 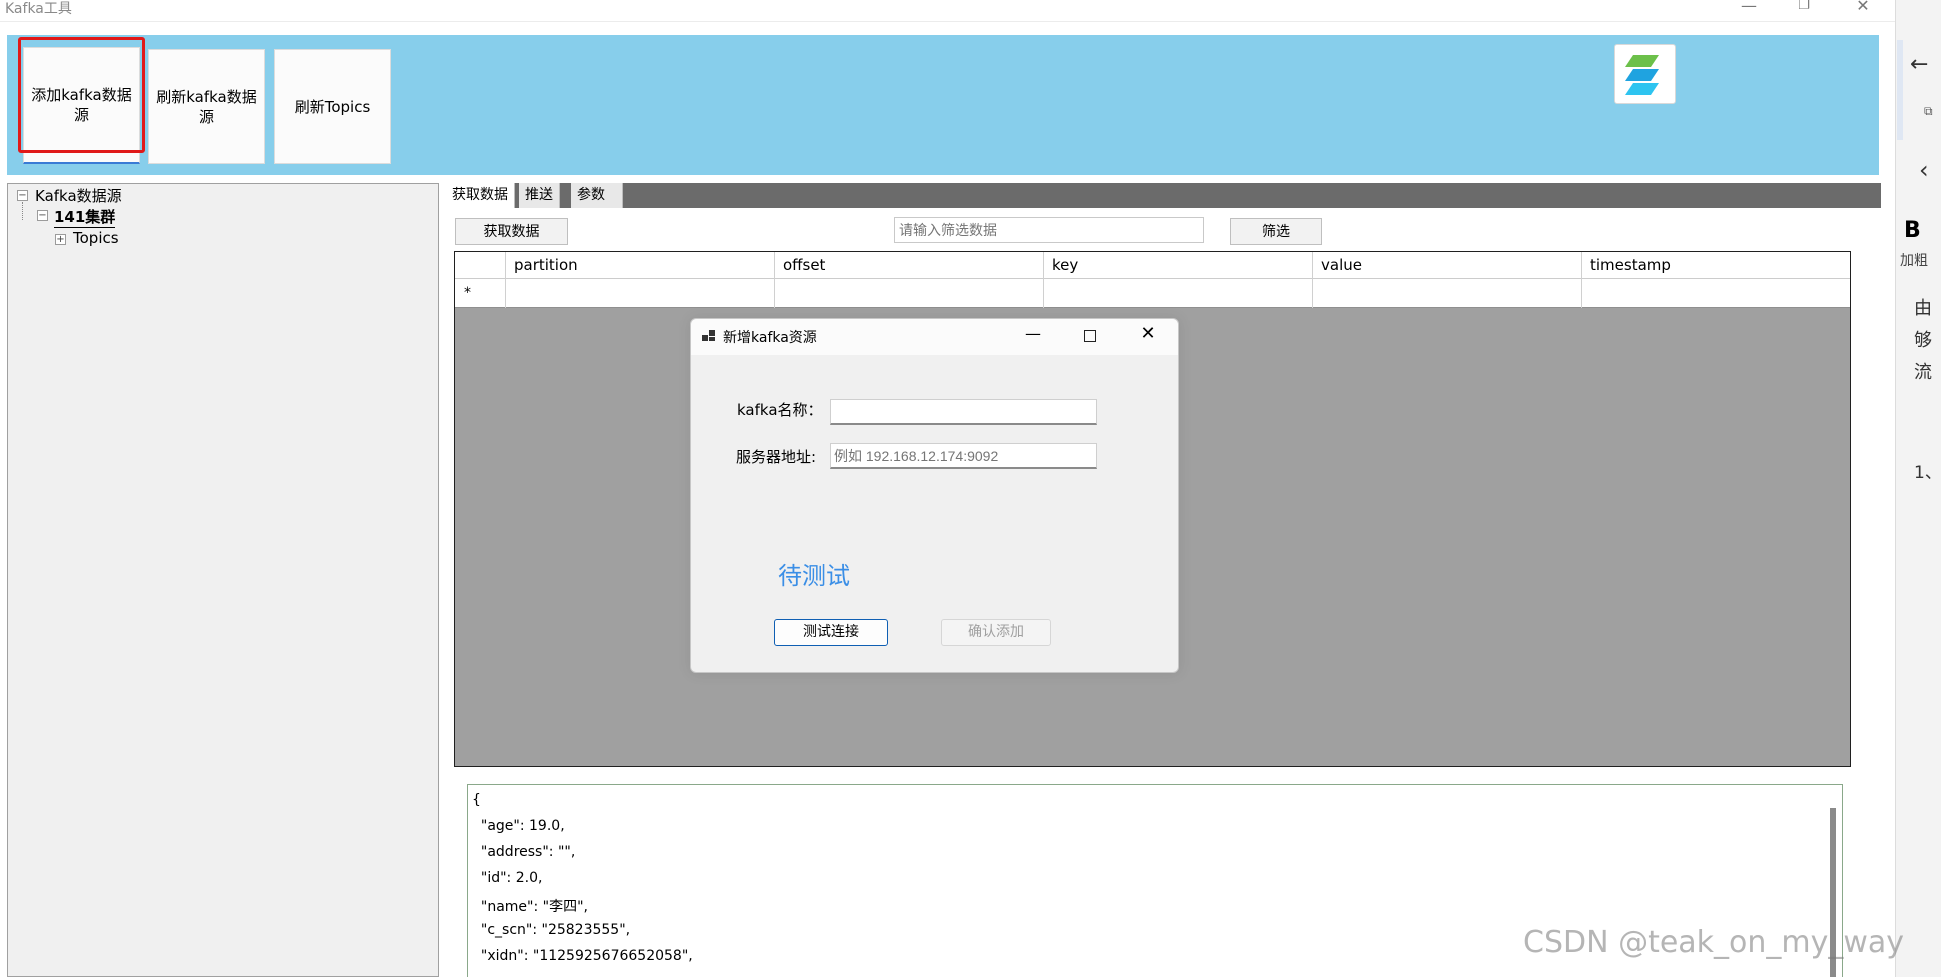 What do you see at coordinates (551, 930) in the screenshot?
I see `json-line: "c_scn": "25823555",` at bounding box center [551, 930].